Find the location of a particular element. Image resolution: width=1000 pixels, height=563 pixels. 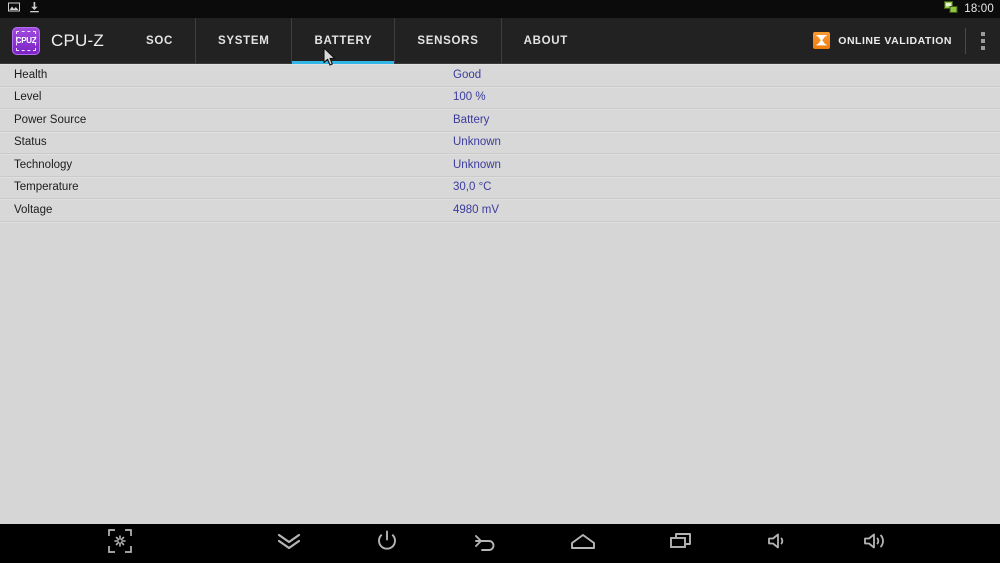

nav-volume-up-button is located at coordinates (877, 543).